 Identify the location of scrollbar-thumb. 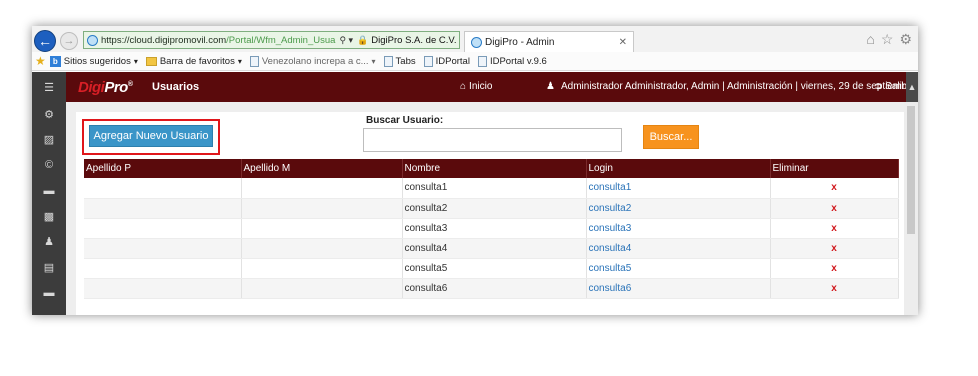
(911, 170).